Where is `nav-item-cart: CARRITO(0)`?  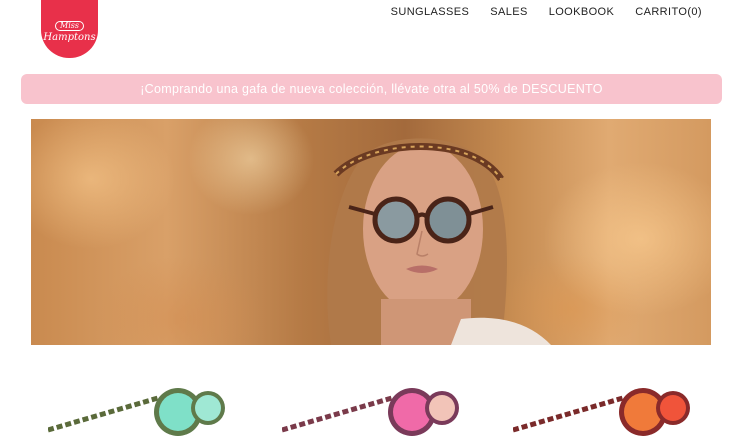
nav-item-cart: CARRITO(0) is located at coordinates (668, 12).